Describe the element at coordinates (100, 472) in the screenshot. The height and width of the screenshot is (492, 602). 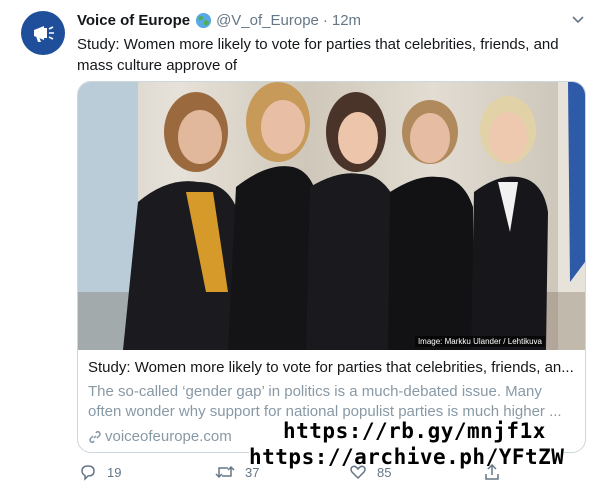
I see `reply-button: 19` at that location.